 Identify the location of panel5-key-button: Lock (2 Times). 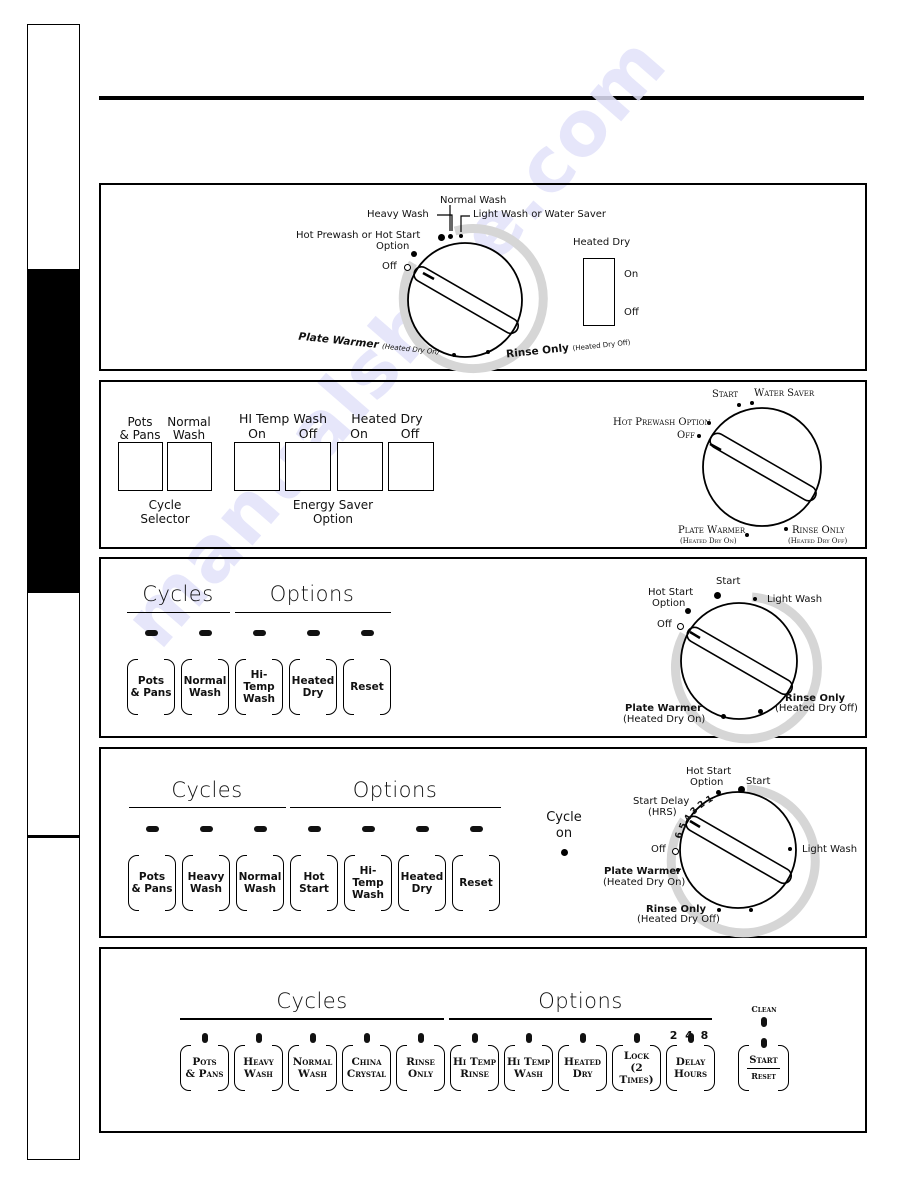
(636, 1068).